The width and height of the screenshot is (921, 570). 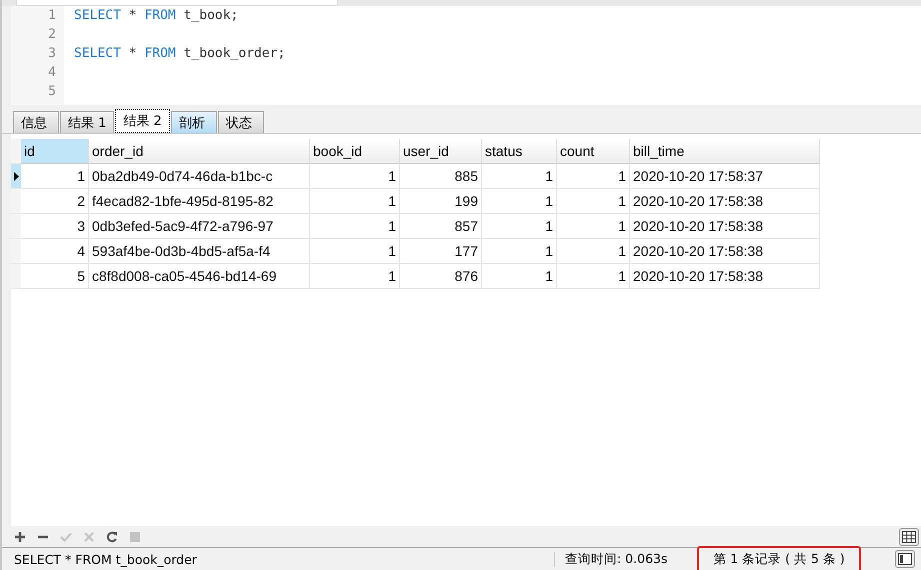 What do you see at coordinates (355, 151) in the screenshot?
I see `column-header: book_id` at bounding box center [355, 151].